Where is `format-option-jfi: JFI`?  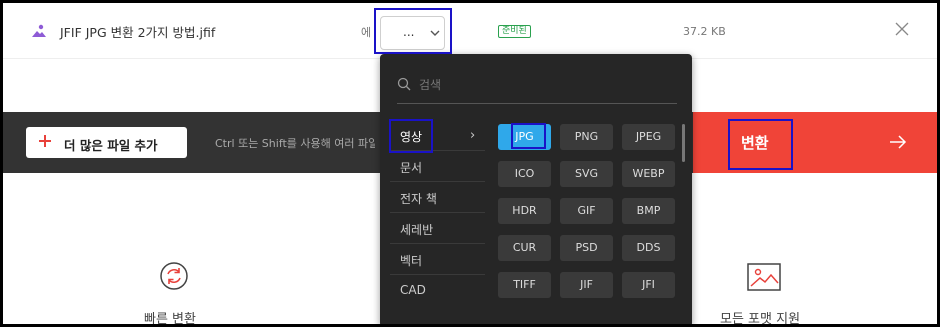 format-option-jfi: JFI is located at coordinates (648, 285).